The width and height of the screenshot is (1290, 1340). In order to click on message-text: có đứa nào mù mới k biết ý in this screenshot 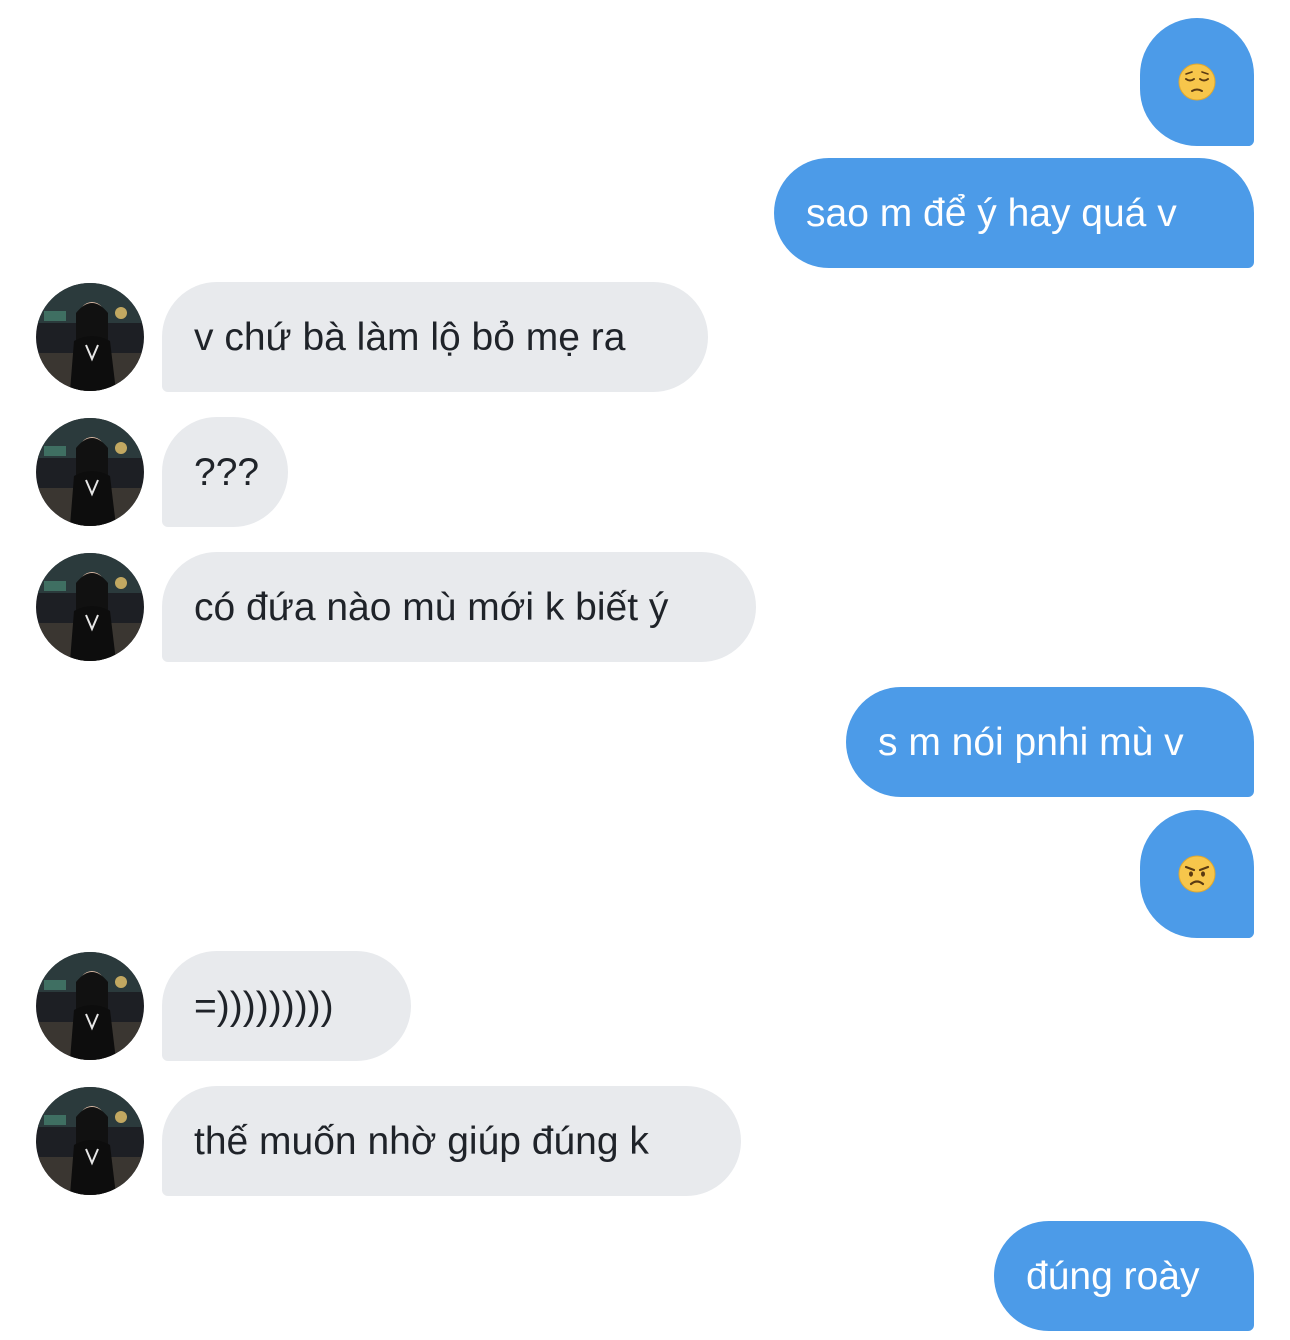, I will do `click(431, 607)`.